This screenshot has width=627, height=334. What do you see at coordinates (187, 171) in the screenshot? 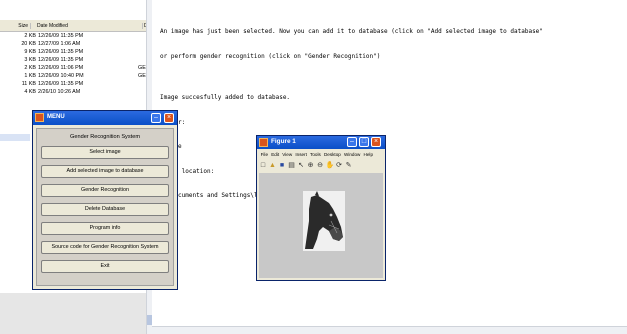
I see `command-output-line: Image location:` at bounding box center [187, 171].